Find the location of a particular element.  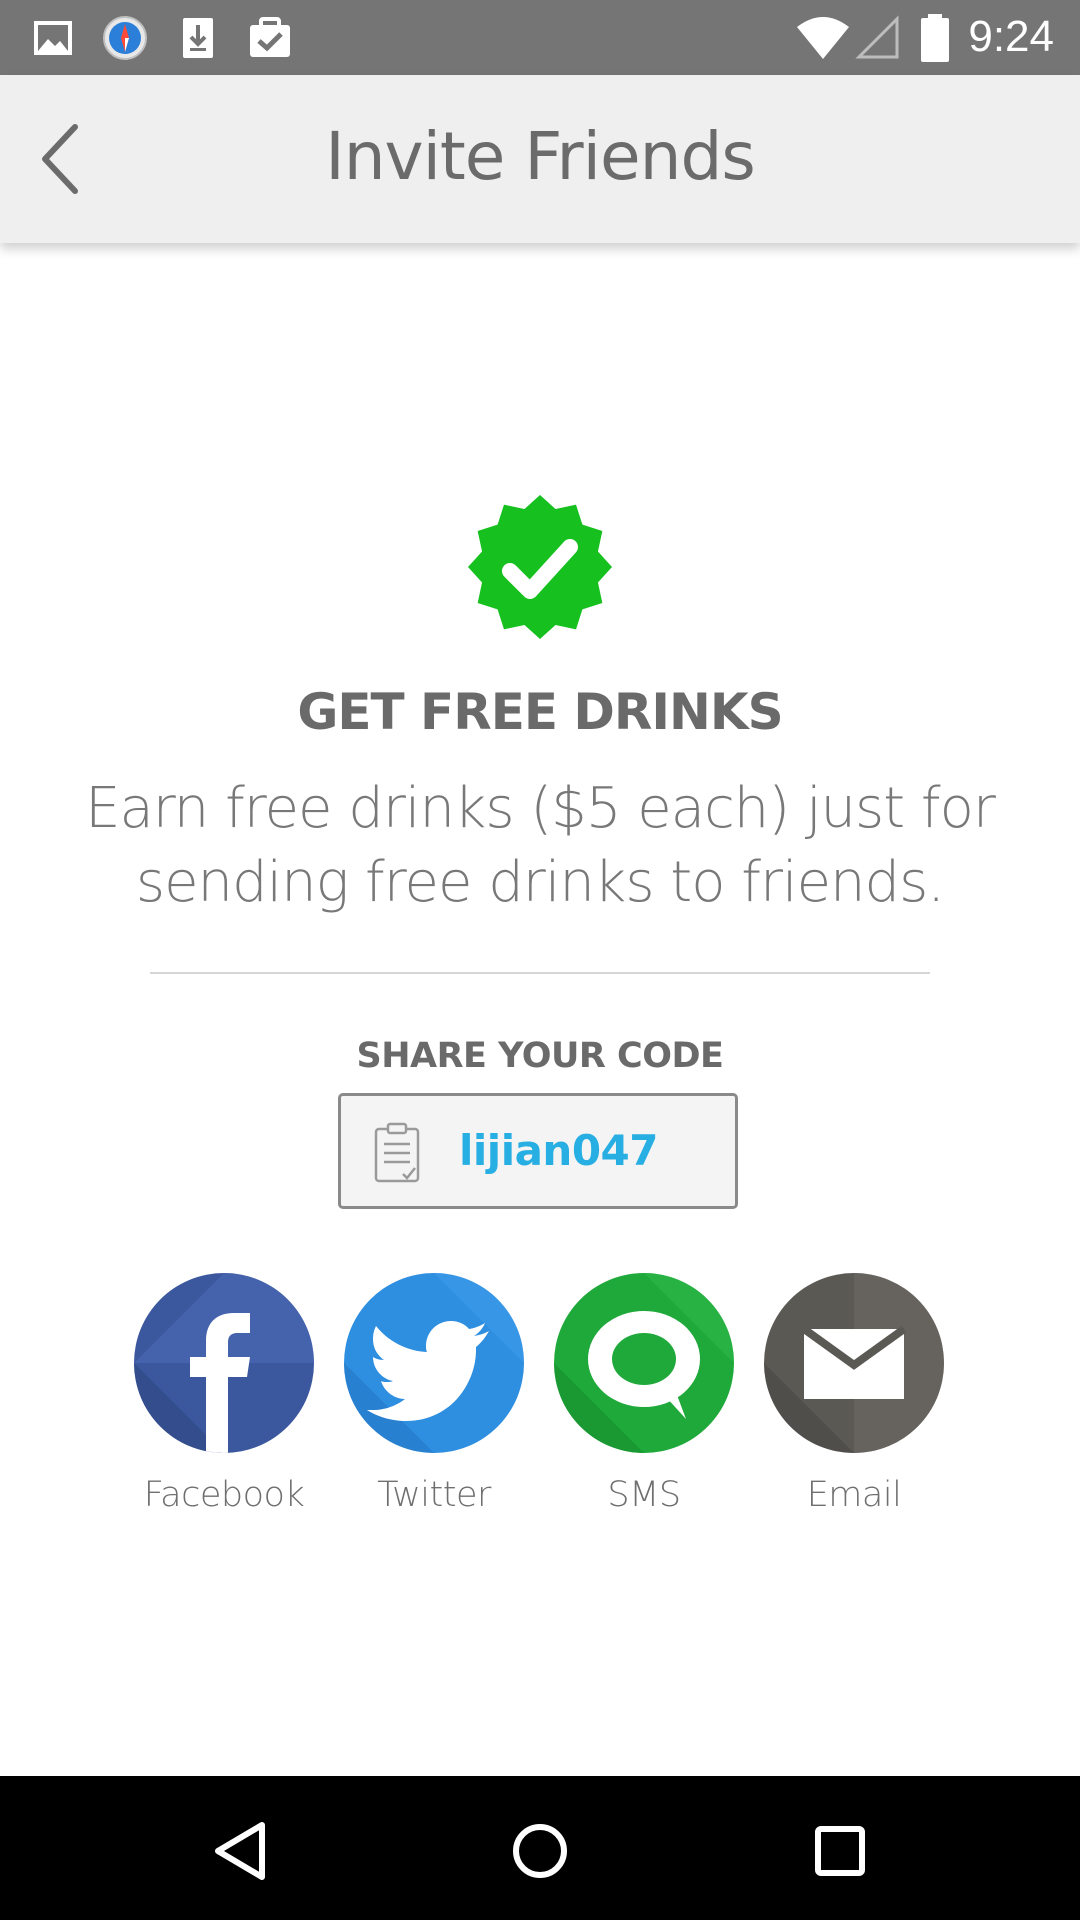

nav-home-button is located at coordinates (540, 1851).